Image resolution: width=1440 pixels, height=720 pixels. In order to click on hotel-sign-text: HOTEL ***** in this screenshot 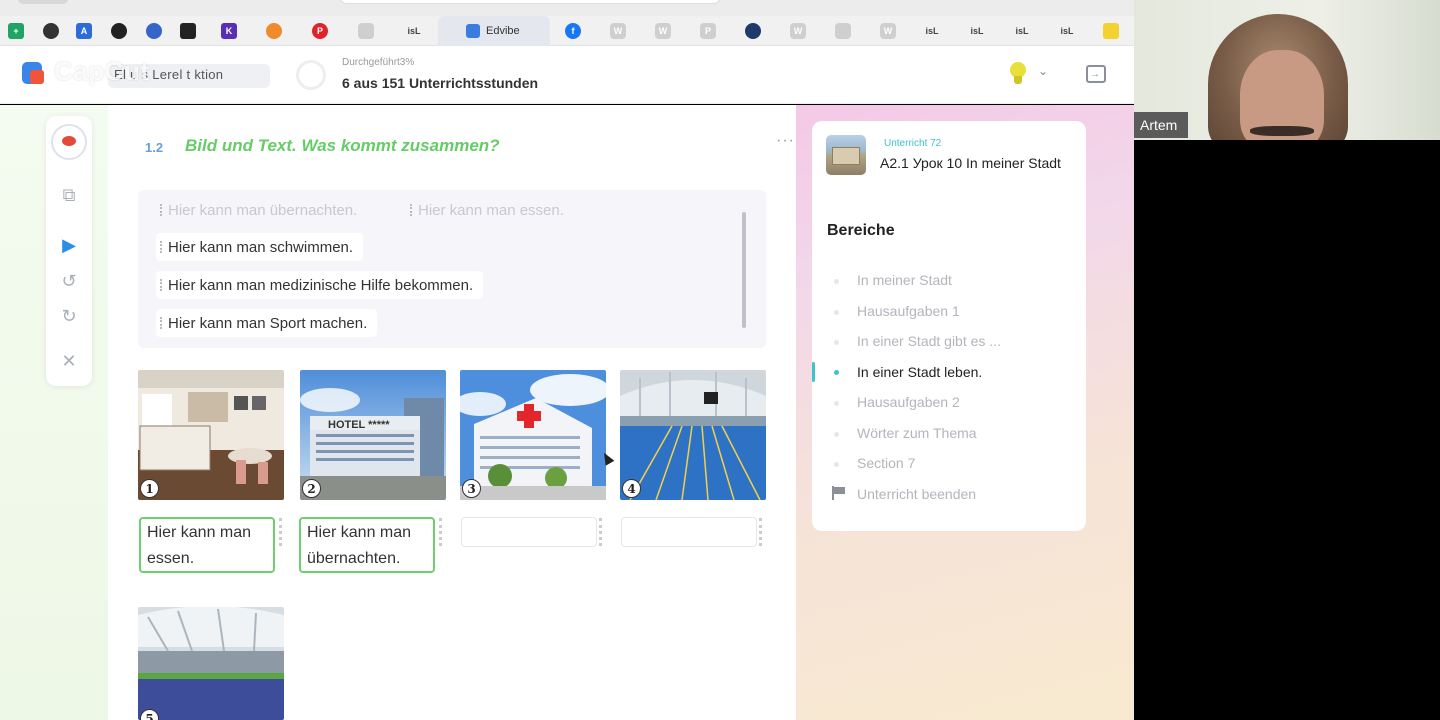, I will do `click(359, 425)`.